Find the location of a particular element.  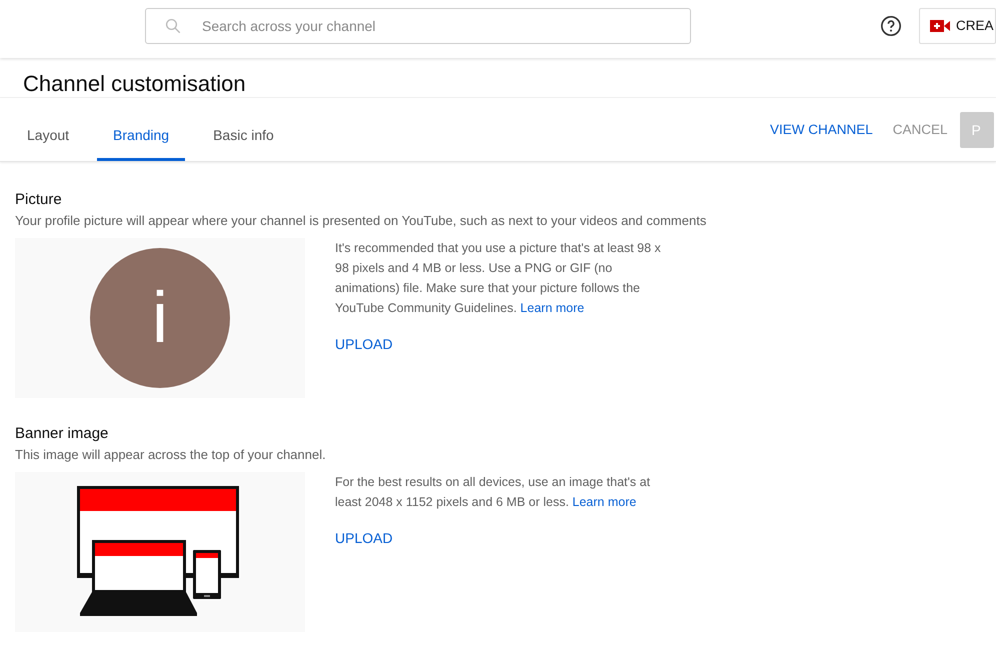

tab: Layout is located at coordinates (48, 137).